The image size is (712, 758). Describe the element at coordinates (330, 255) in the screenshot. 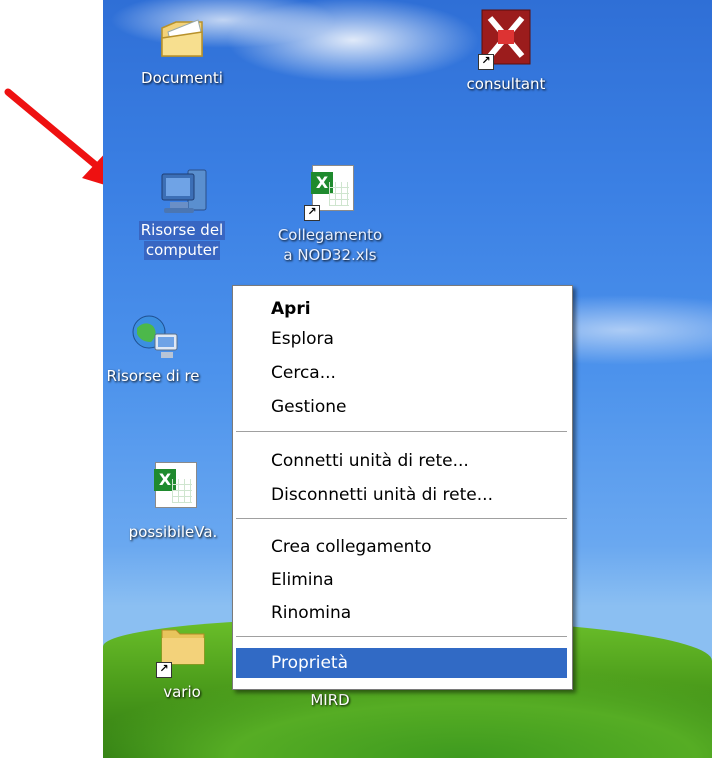

I see `icon-label-line2: a NOD32.xls` at that location.